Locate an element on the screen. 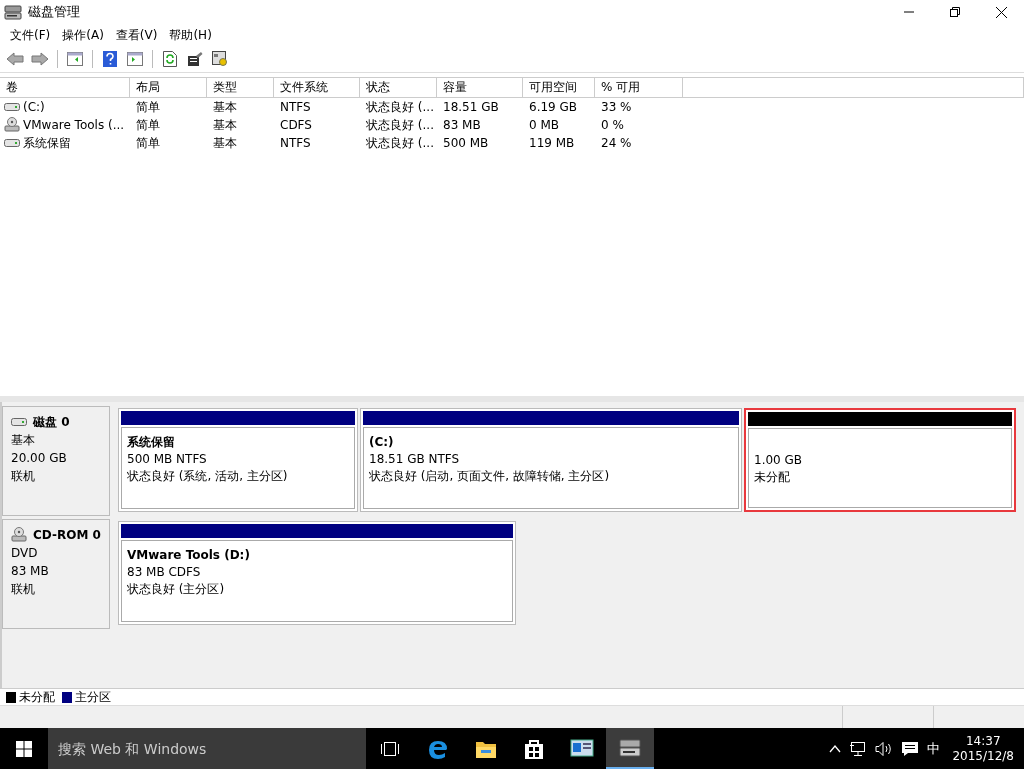 This screenshot has width=1024, height=769. partition-size: 500 MB NTFS is located at coordinates (167, 459).